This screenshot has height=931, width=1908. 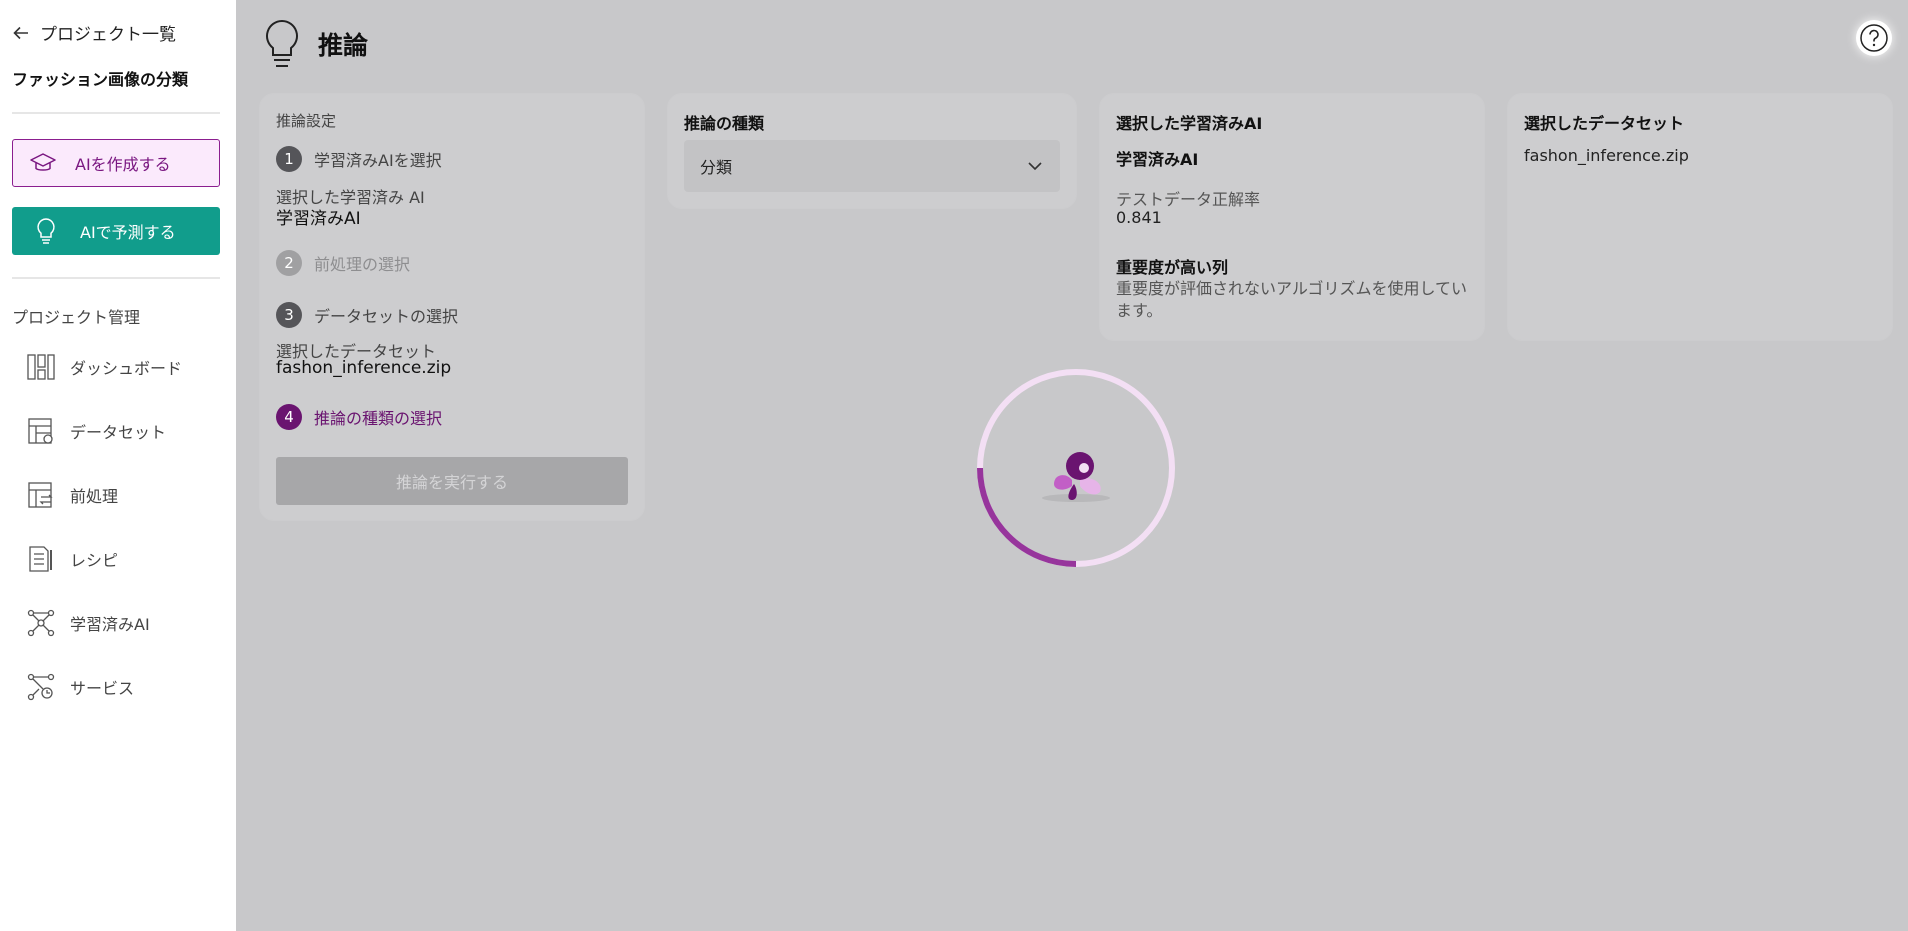 What do you see at coordinates (40, 495) in the screenshot?
I see `preprocess-icon` at bounding box center [40, 495].